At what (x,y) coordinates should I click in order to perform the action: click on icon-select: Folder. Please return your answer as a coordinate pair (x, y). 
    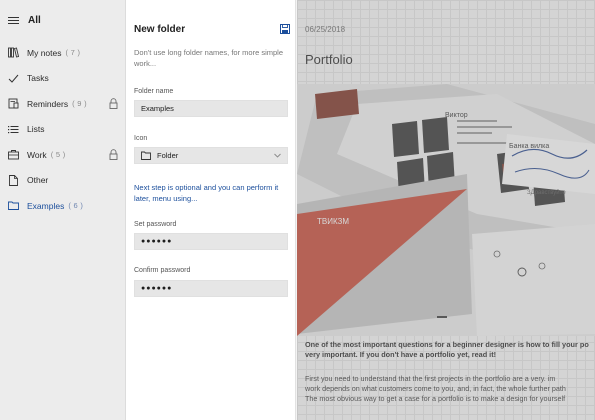
    Looking at the image, I should click on (211, 155).